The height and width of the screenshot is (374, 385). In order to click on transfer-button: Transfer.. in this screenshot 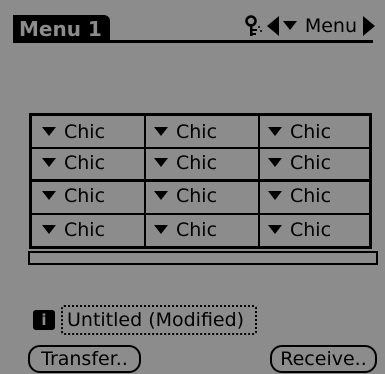, I will do `click(84, 359)`.